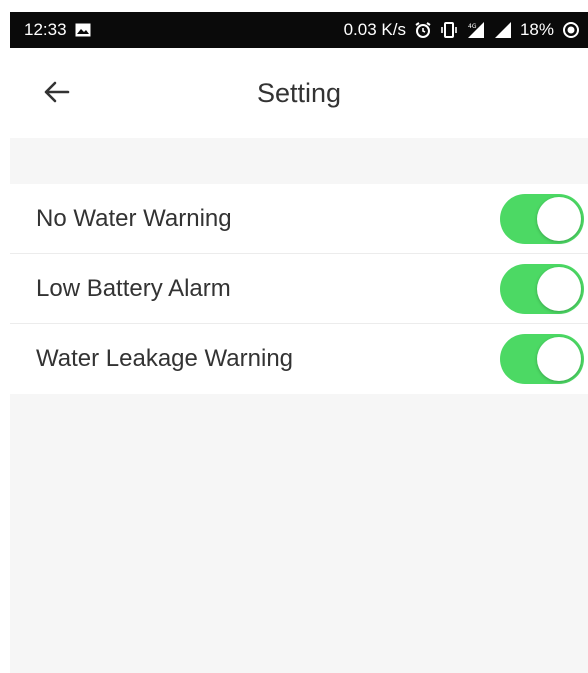 The width and height of the screenshot is (588, 673). Describe the element at coordinates (134, 218) in the screenshot. I see `setting-label: No Water Warning` at that location.